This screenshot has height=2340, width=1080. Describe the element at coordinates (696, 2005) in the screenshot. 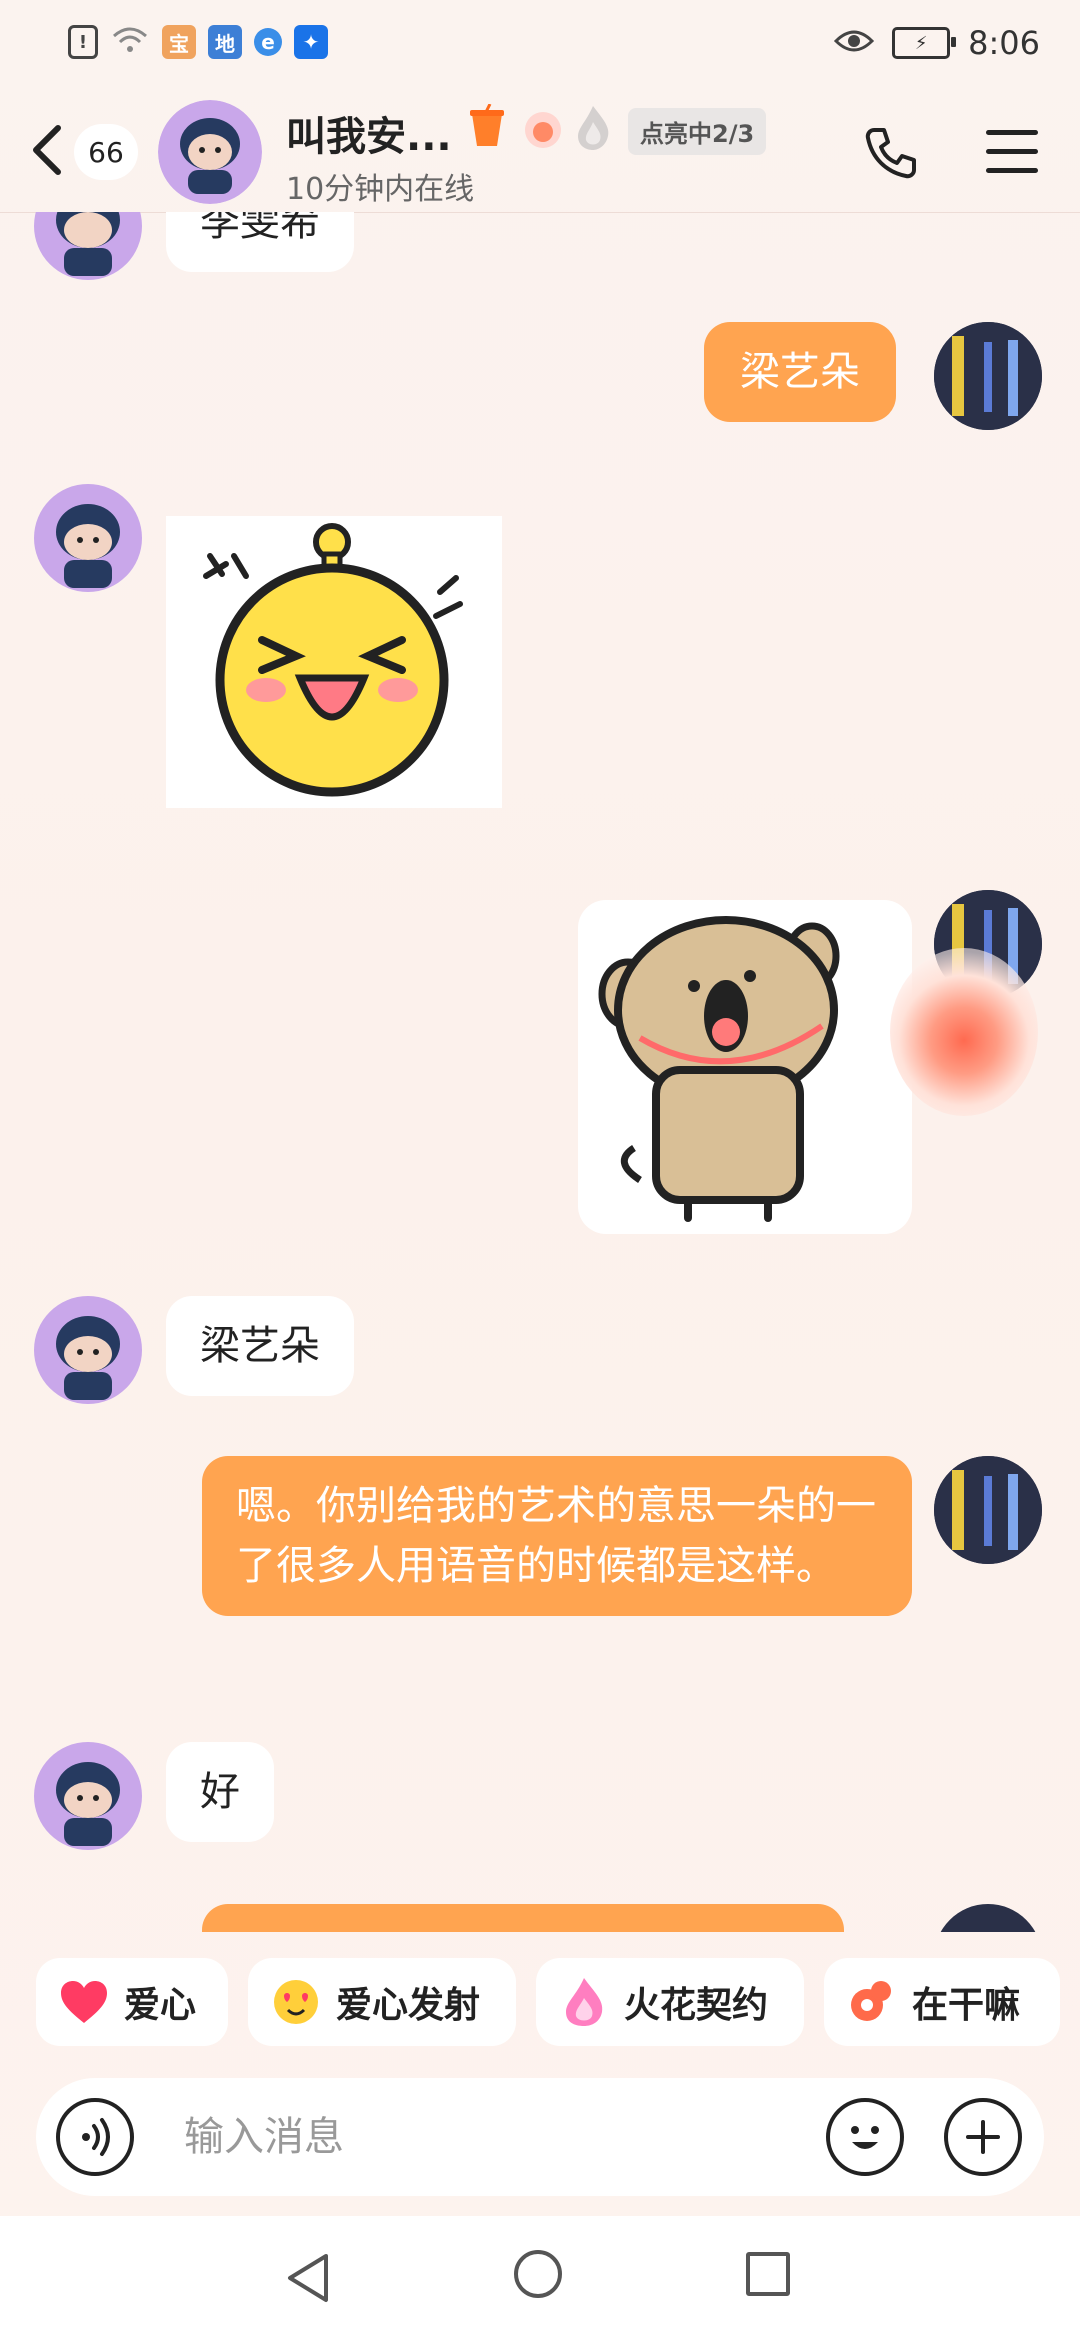

I see `quick-action-label: 火花契约` at that location.